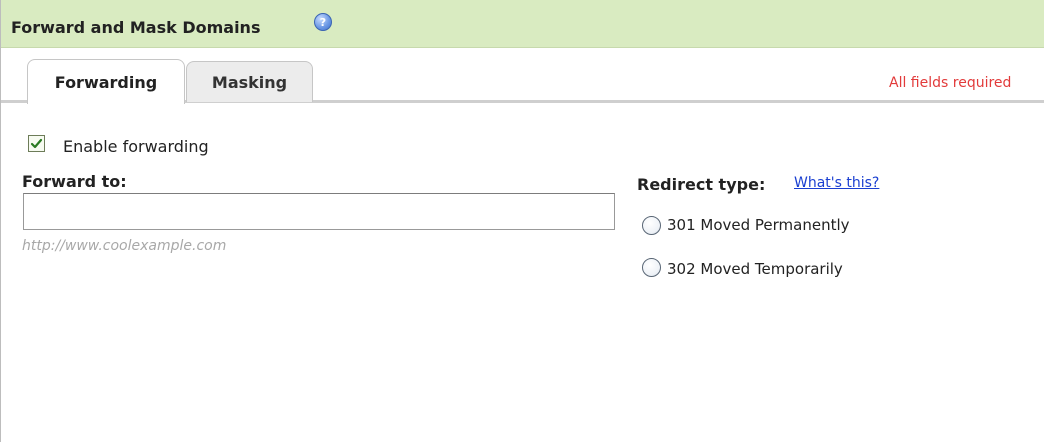 Image resolution: width=1044 pixels, height=442 pixels. Describe the element at coordinates (651, 225) in the screenshot. I see `redirect-301-radio` at that location.